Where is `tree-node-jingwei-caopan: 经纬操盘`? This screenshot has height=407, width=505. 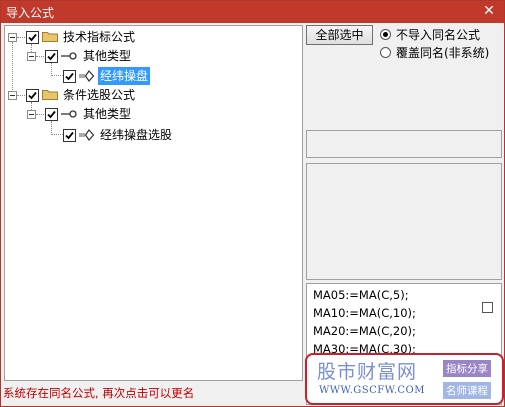 tree-node-jingwei-caopan: 经纬操盘 is located at coordinates (133, 76).